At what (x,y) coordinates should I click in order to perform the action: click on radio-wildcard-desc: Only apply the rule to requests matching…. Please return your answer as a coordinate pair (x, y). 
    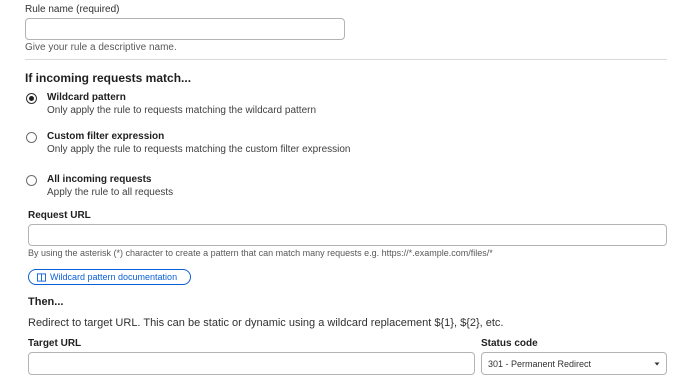
    Looking at the image, I should click on (182, 110).